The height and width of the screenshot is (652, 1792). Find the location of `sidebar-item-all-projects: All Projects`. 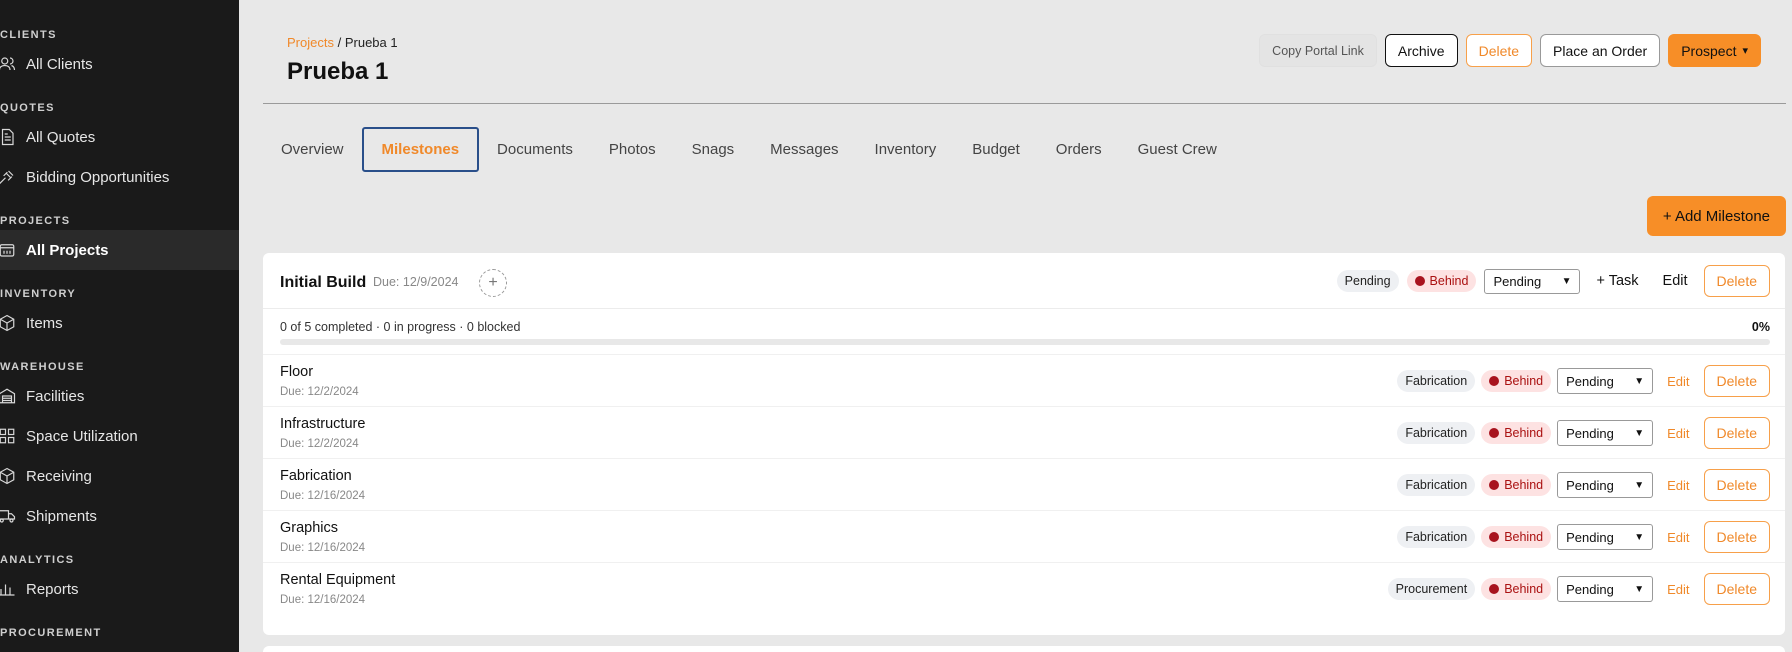

sidebar-item-all-projects: All Projects is located at coordinates (119, 250).